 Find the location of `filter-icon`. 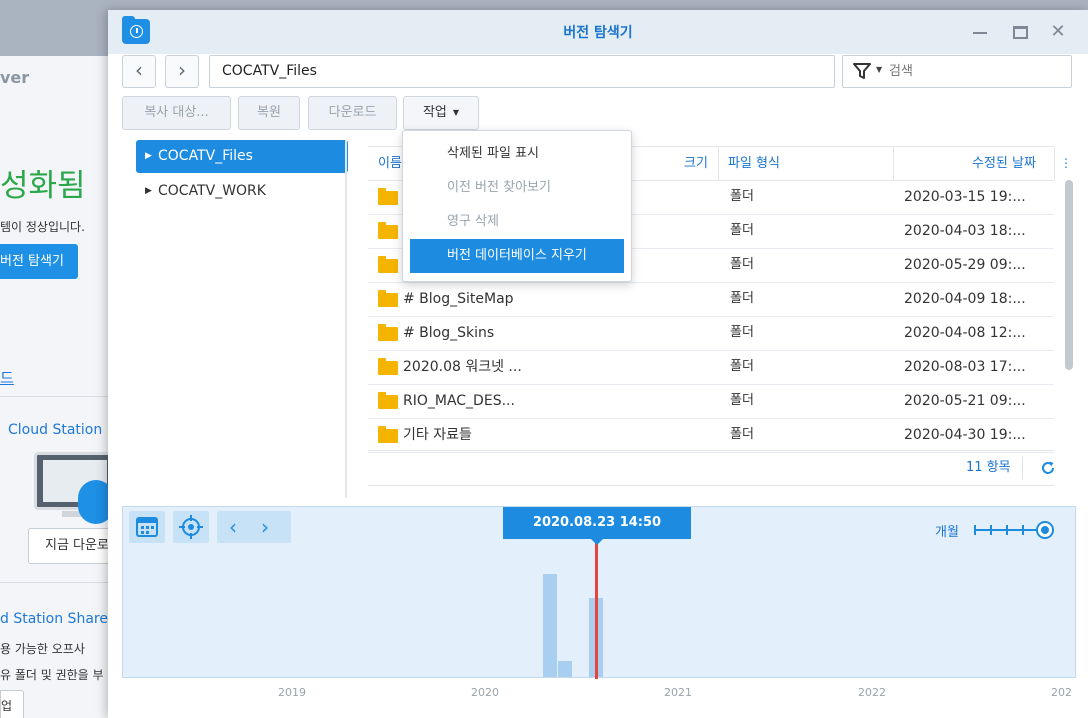

filter-icon is located at coordinates (862, 71).